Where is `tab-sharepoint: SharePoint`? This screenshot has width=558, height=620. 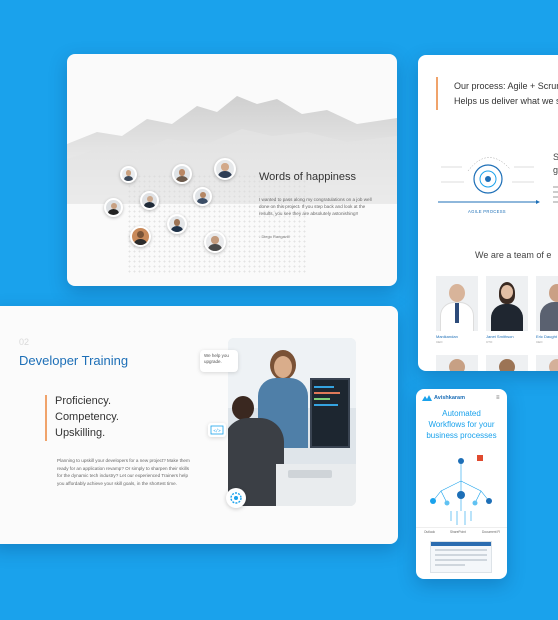
tab-sharepoint: SharePoint is located at coordinates (458, 532).